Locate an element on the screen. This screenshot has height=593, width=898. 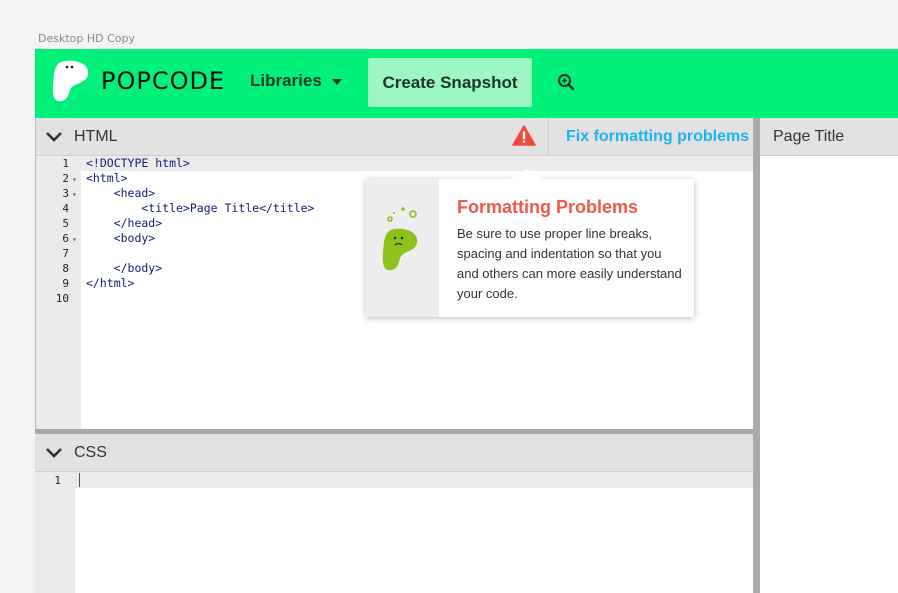
line-gutter is located at coordinates (55, 532).